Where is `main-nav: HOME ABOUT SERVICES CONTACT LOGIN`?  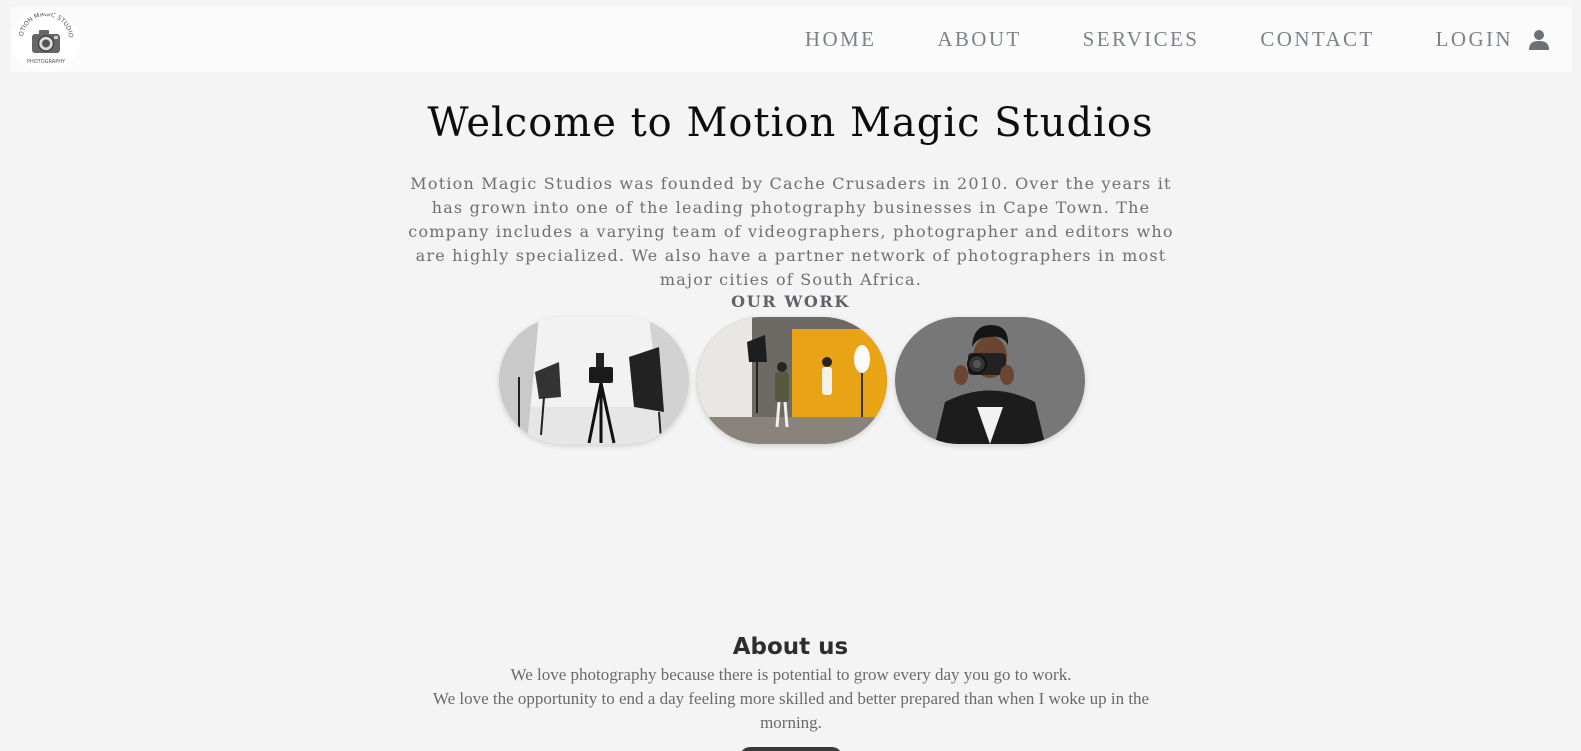
main-nav: HOME ABOUT SERVICES CONTACT LOGIN is located at coordinates (1188, 39).